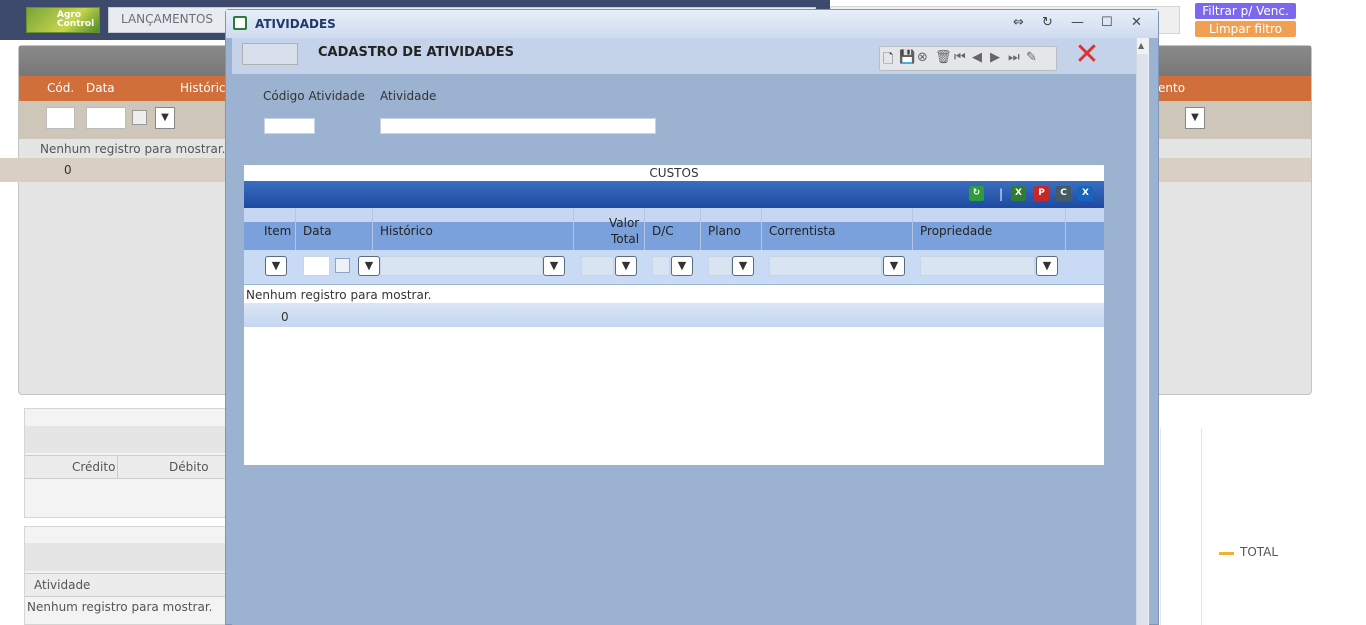 This screenshot has width=1366, height=625. I want to click on col-cod: Cód., so click(60, 88).